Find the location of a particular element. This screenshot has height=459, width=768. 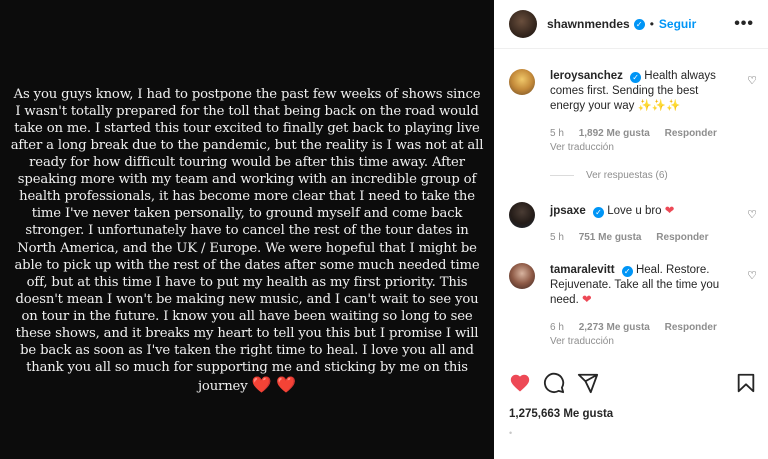

post-hearts: ❤️ ❤️ is located at coordinates (274, 385).